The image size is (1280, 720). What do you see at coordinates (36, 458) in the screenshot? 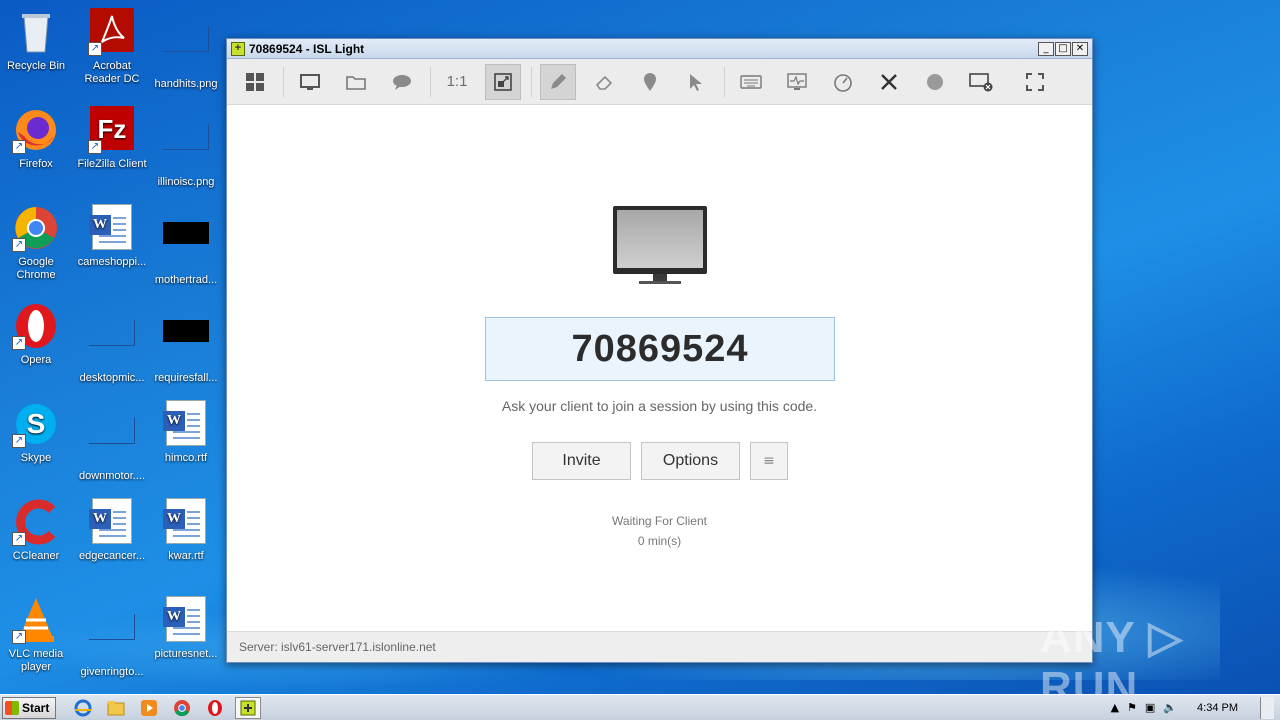
I see `desktop-icon-label: Skype` at bounding box center [36, 458].